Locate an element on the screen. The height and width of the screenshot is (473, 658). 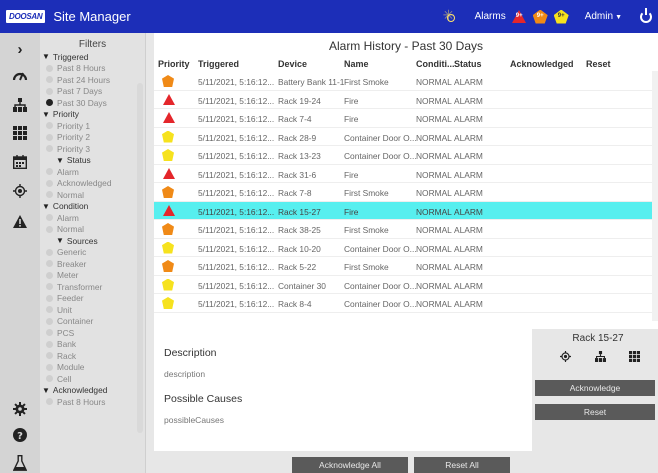
calendar-icon is located at coordinates (20, 162).